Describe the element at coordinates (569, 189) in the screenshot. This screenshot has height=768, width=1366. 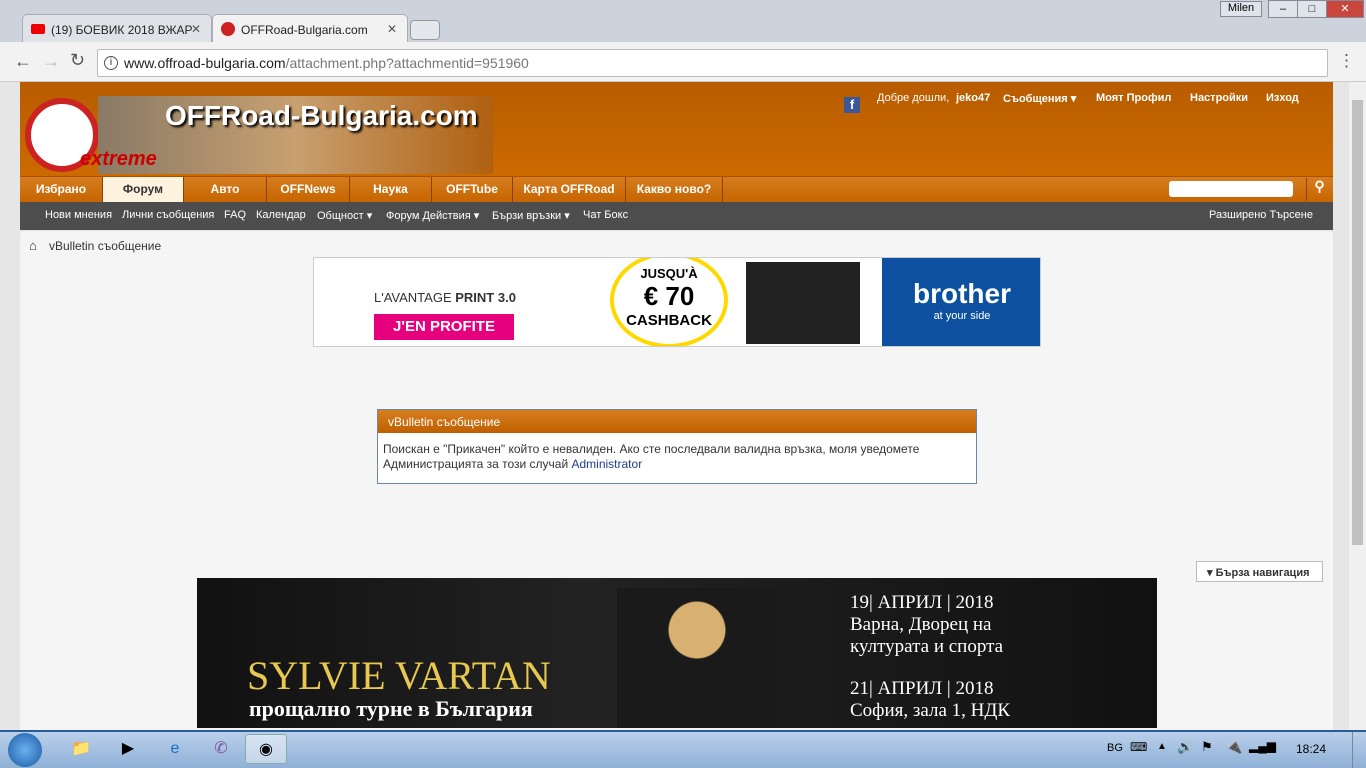
I see `nav-map: Карта OFFRoad` at that location.